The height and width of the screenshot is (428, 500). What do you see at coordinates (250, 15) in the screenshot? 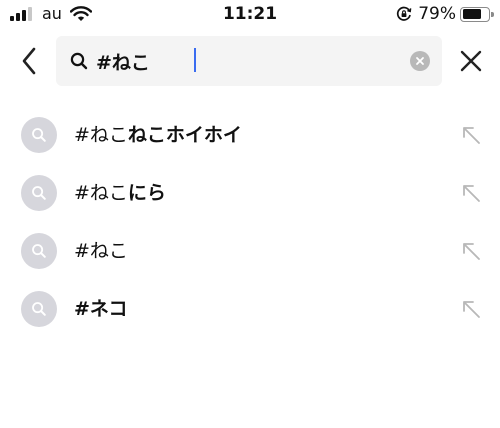
I see `status-bar: au 11:21 79%` at bounding box center [250, 15].